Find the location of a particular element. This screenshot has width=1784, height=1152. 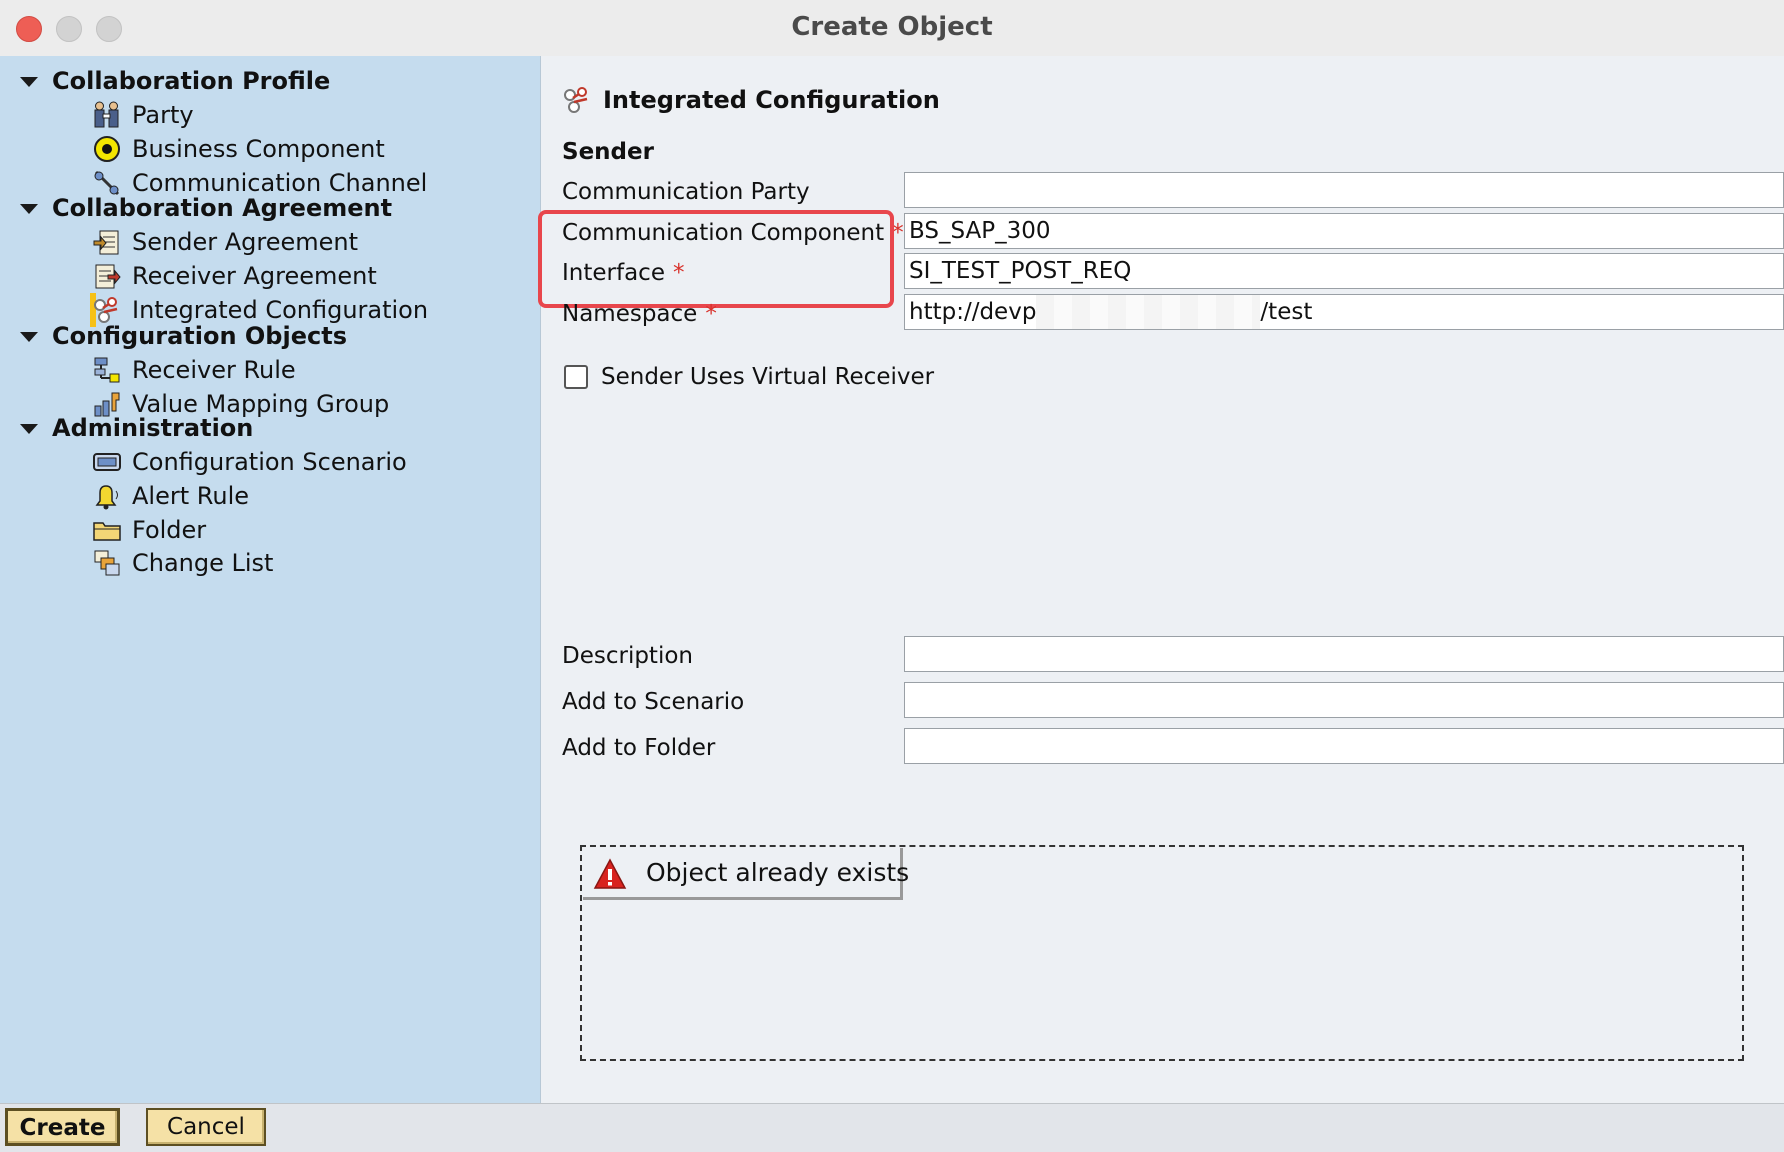

receiver-agreement-icon is located at coordinates (108, 276).